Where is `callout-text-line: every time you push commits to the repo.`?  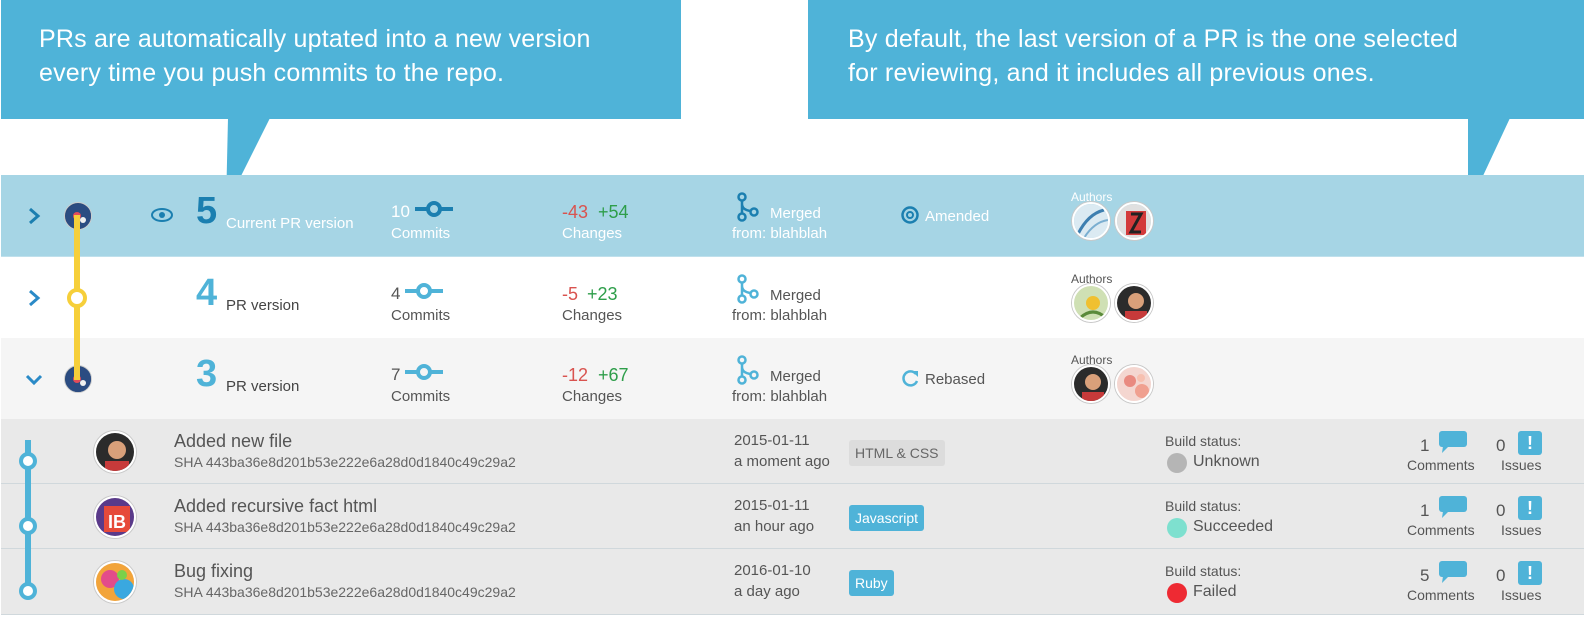
callout-text-line: every time you push commits to the repo. is located at coordinates (272, 73).